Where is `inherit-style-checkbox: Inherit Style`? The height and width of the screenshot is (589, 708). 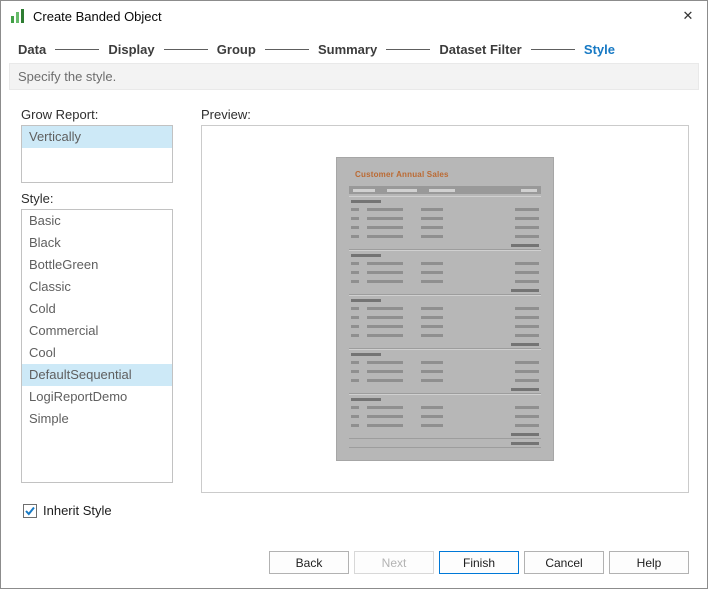 inherit-style-checkbox: Inherit Style is located at coordinates (67, 510).